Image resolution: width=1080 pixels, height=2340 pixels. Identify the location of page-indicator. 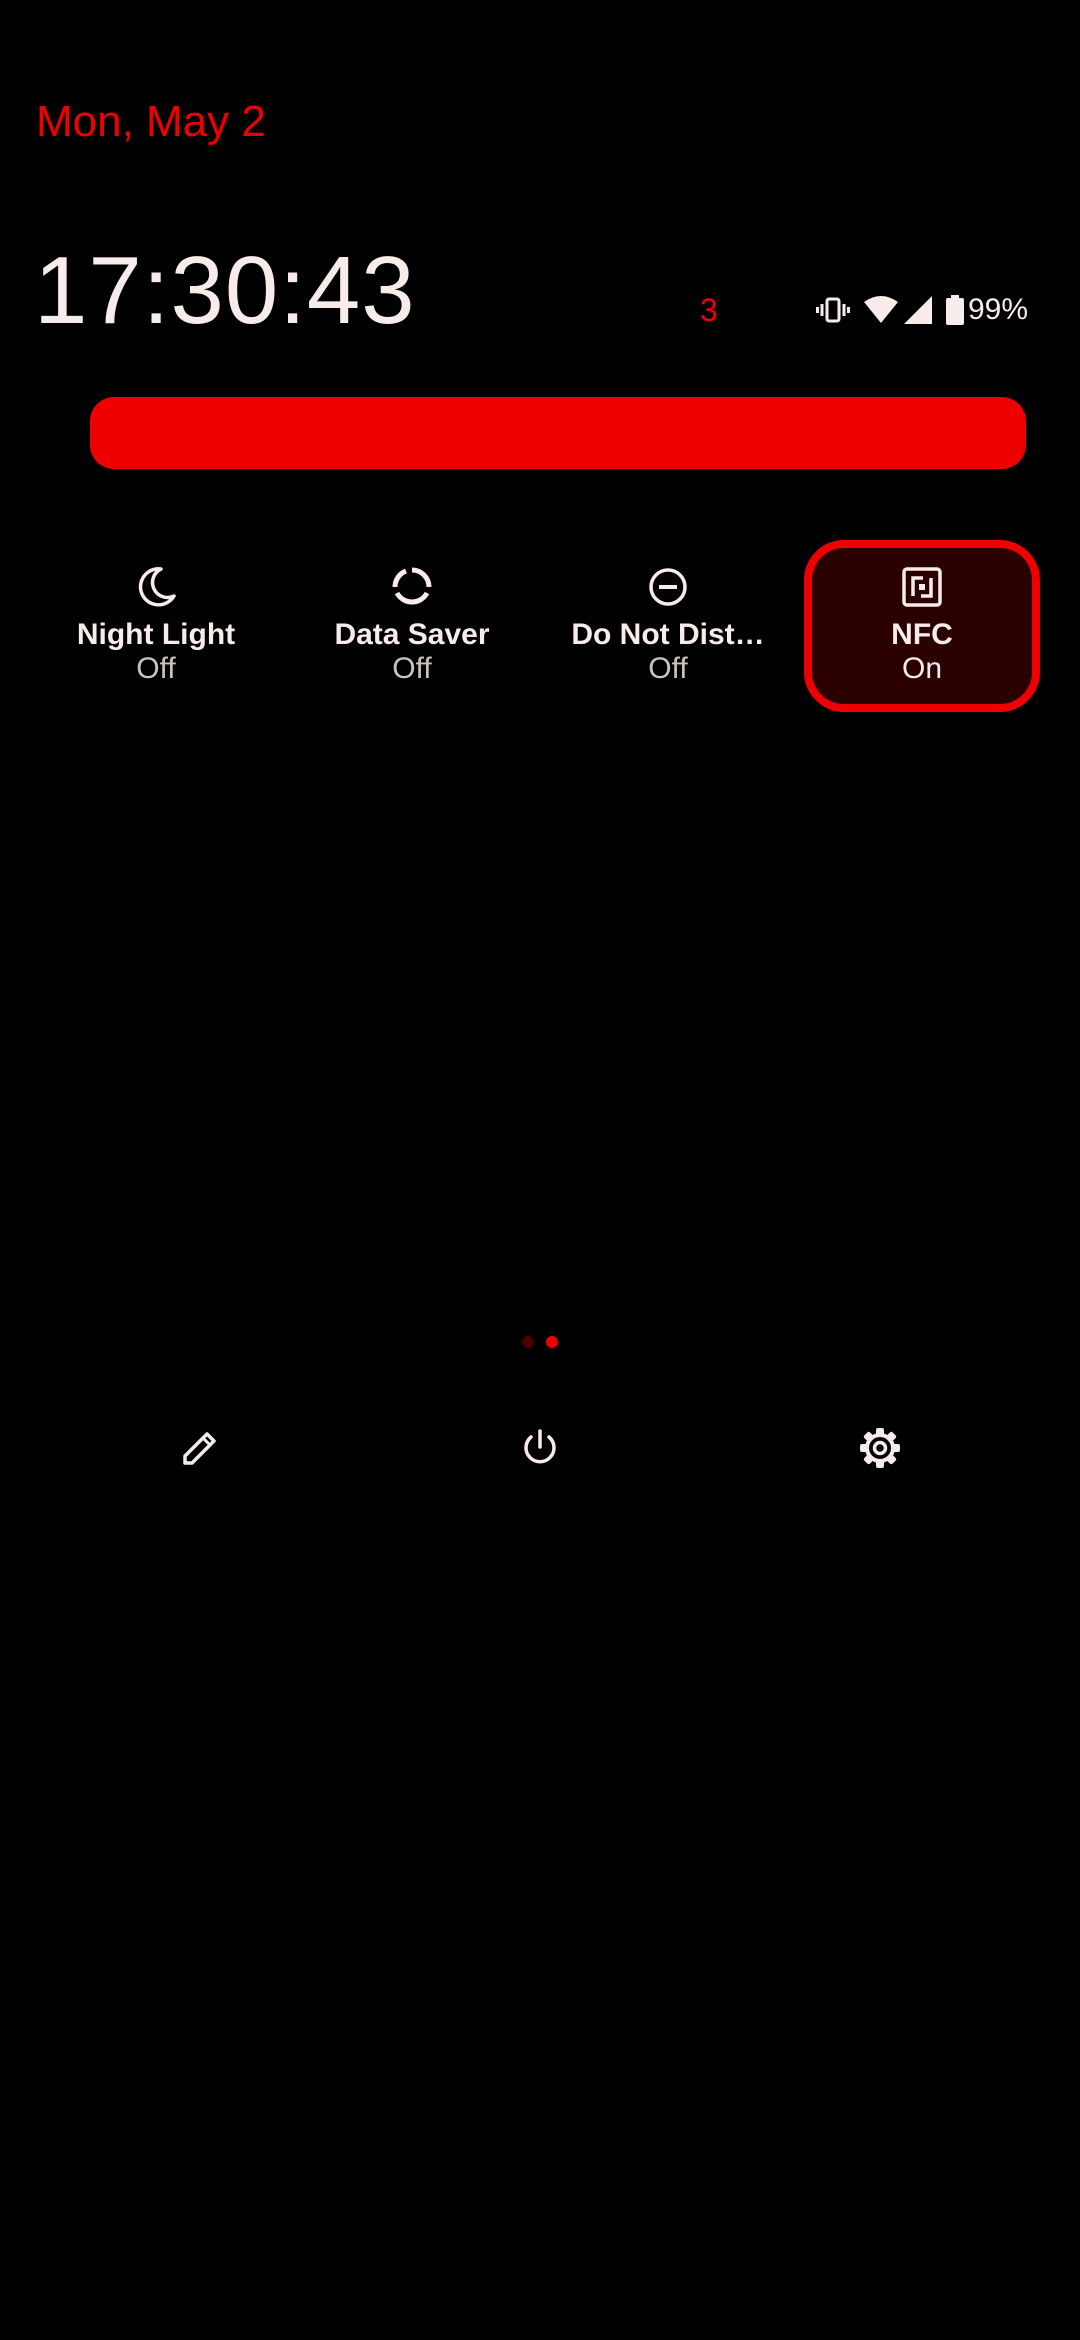
(540, 1343).